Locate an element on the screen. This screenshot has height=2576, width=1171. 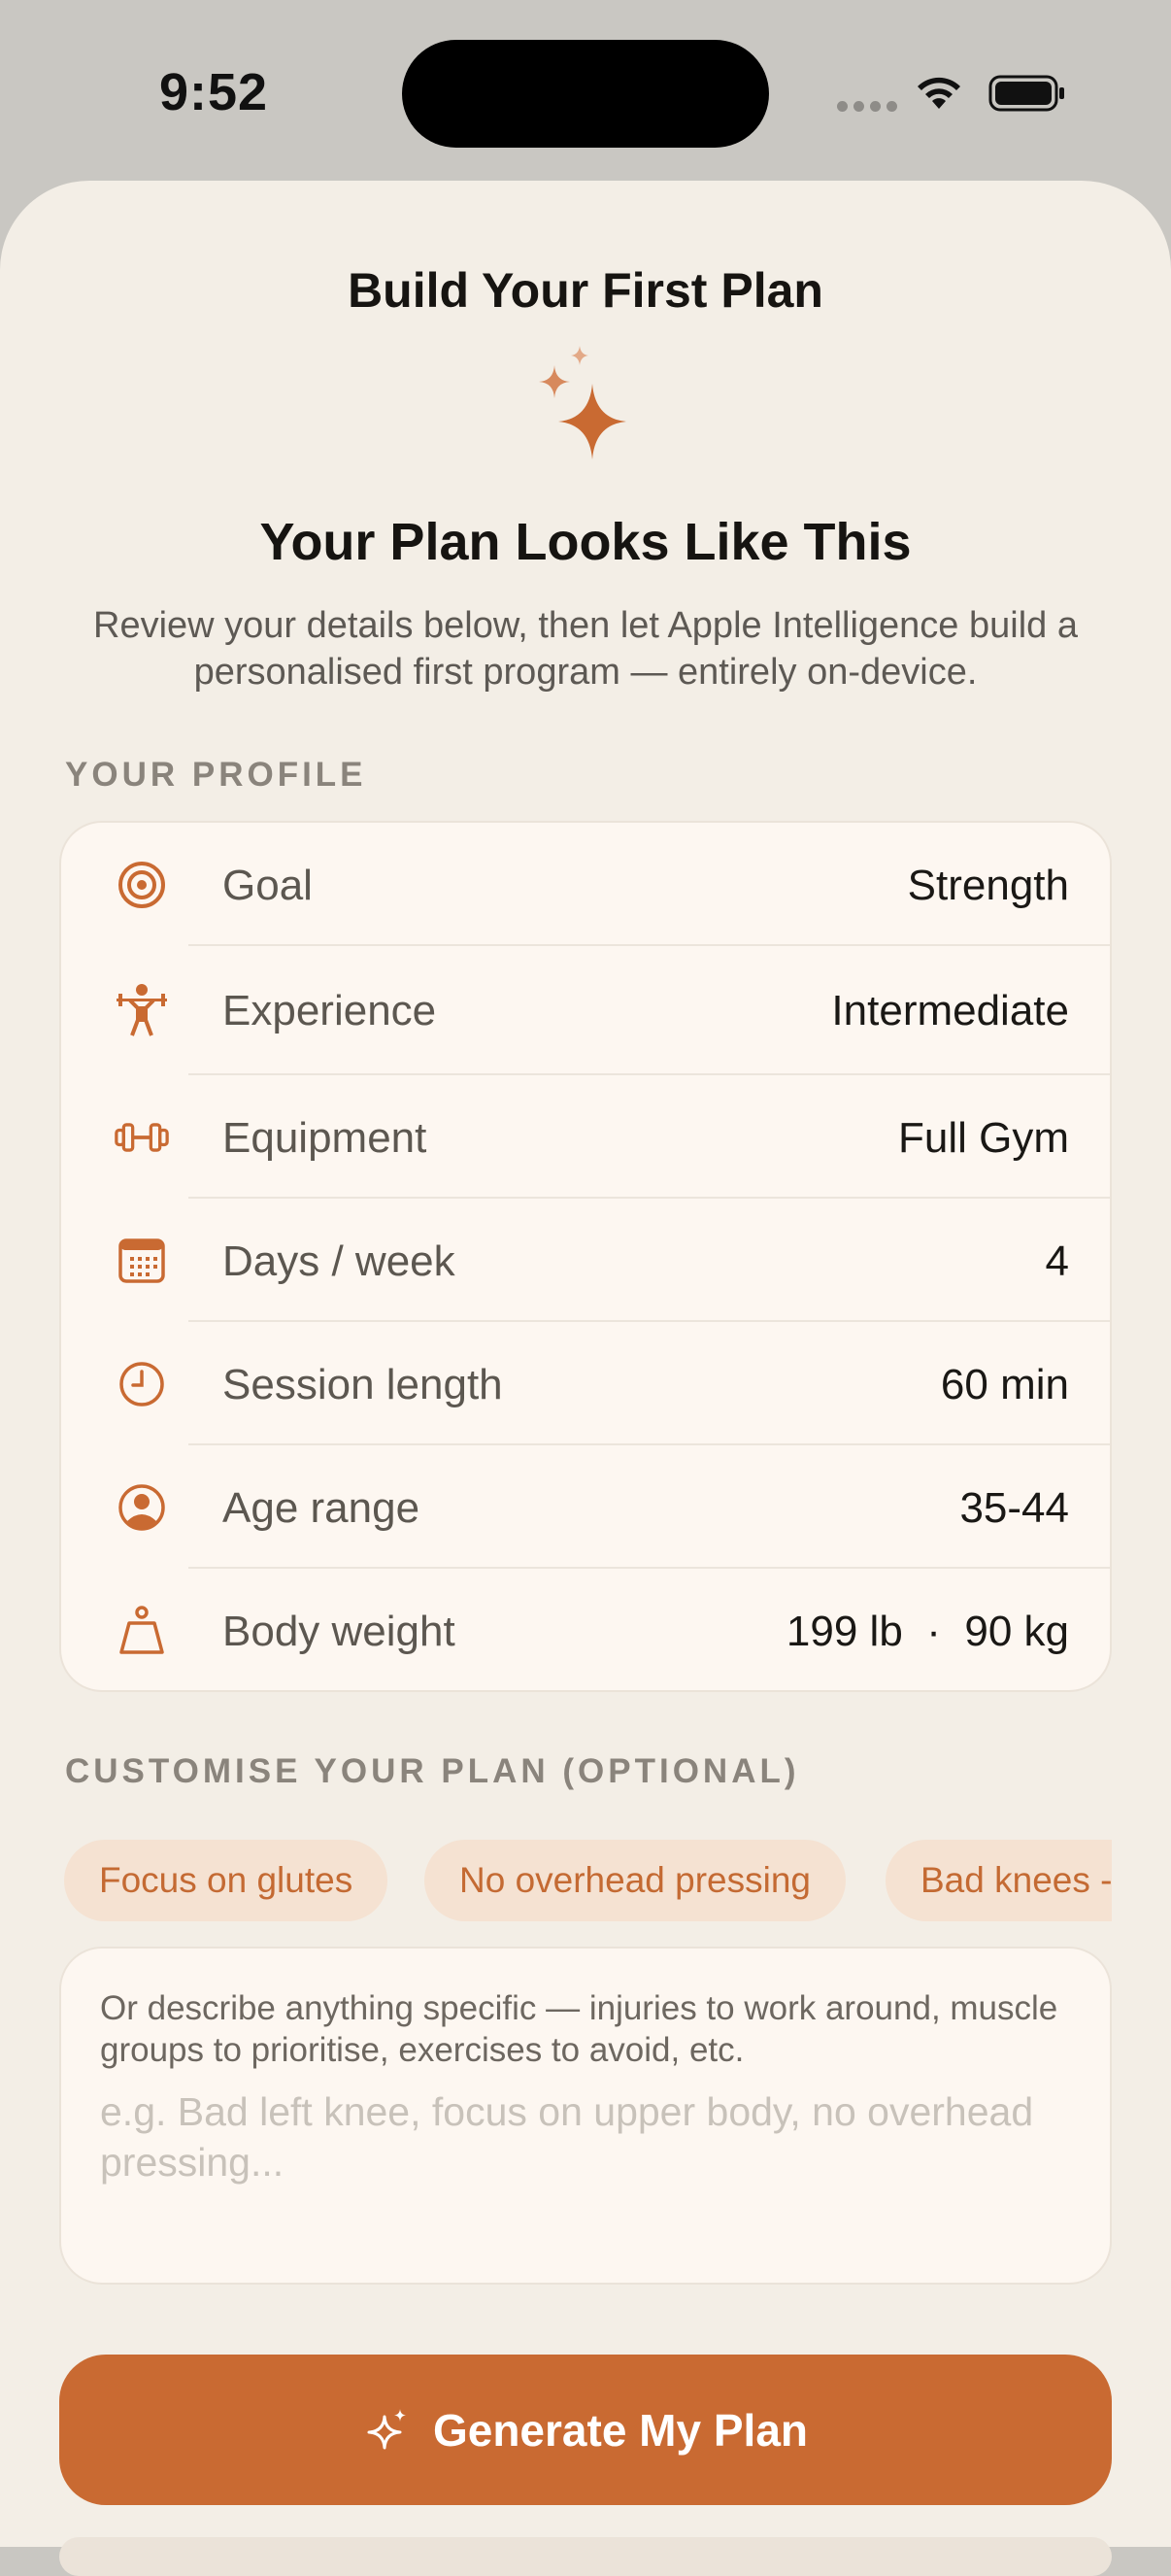
dynamic-island is located at coordinates (585, 94).